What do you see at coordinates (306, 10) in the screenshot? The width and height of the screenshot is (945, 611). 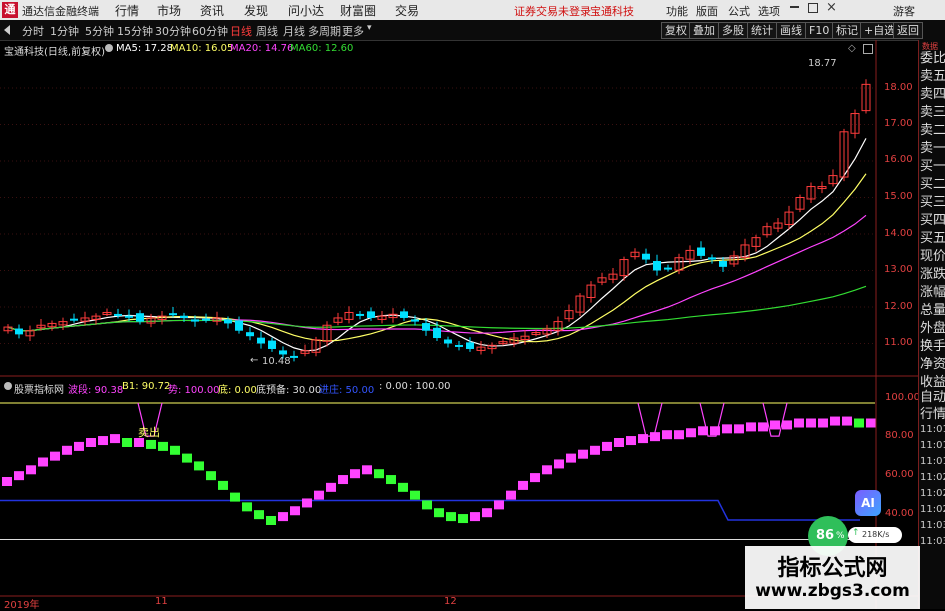 I see `menu-item-ask: 问小达` at bounding box center [306, 10].